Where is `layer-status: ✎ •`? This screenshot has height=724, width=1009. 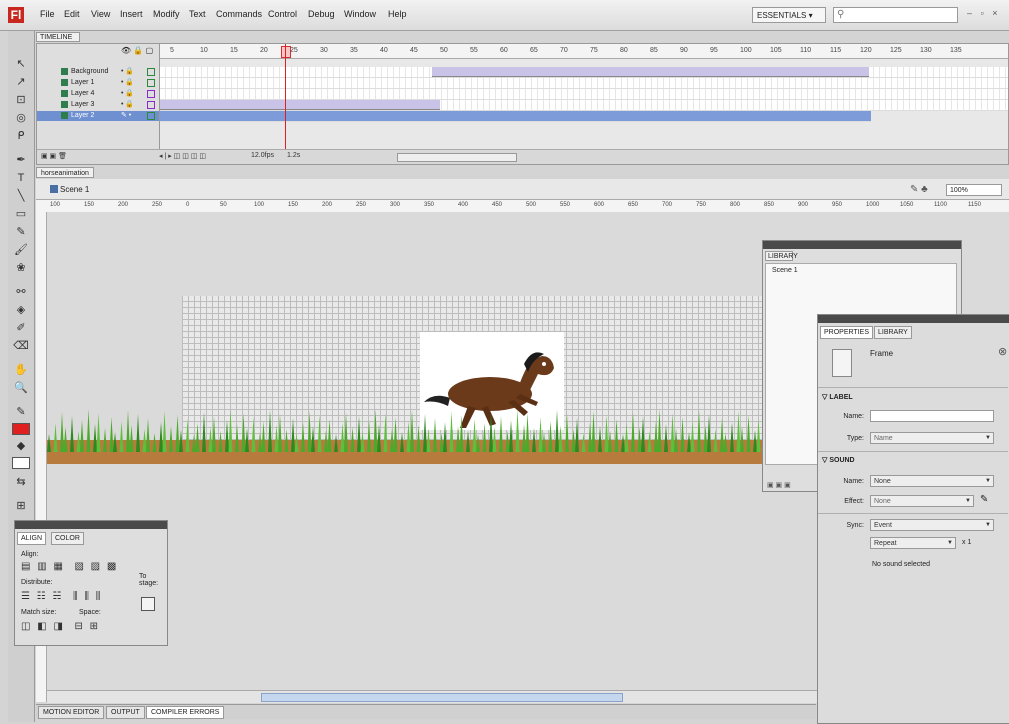
layer-status: ✎ • is located at coordinates (126, 116).